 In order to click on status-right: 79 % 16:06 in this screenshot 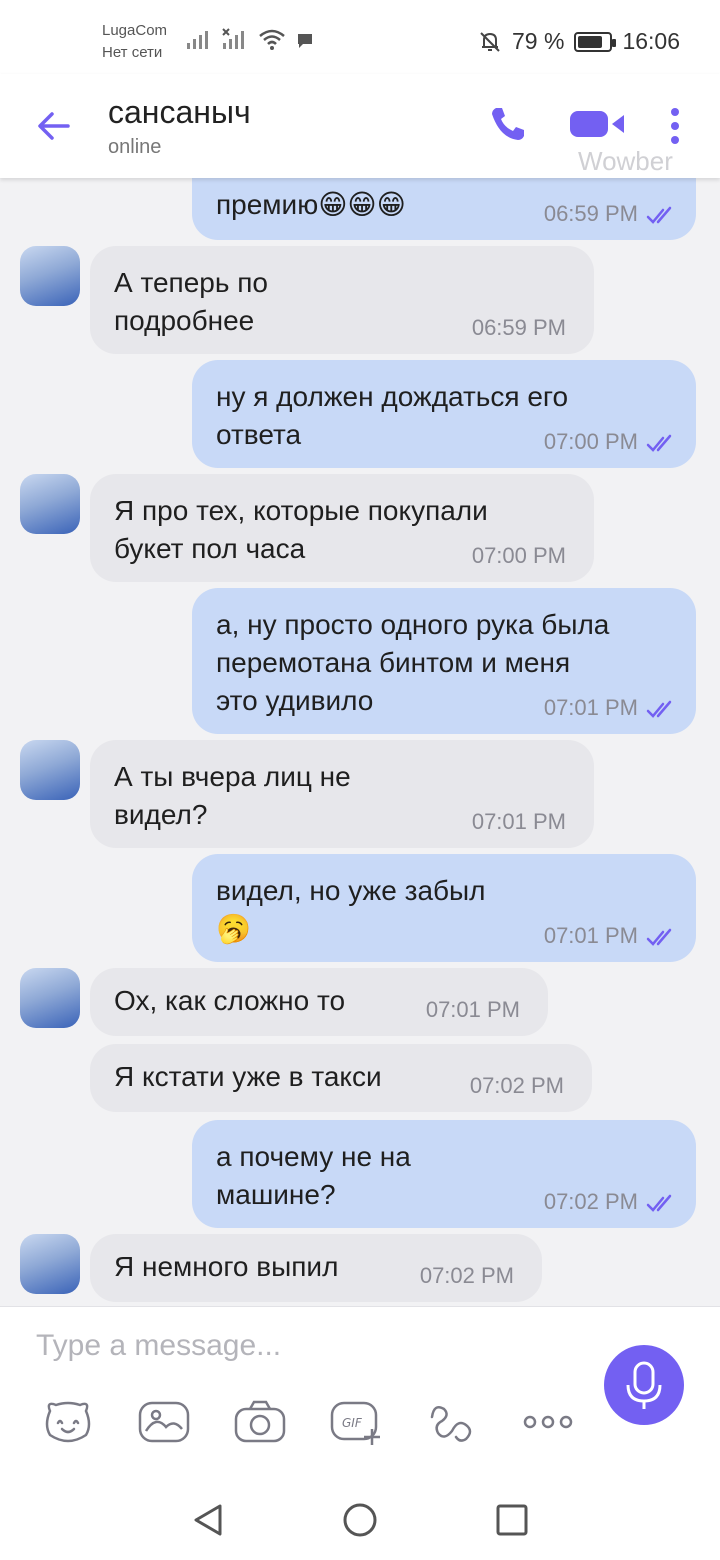, I will do `click(579, 41)`.